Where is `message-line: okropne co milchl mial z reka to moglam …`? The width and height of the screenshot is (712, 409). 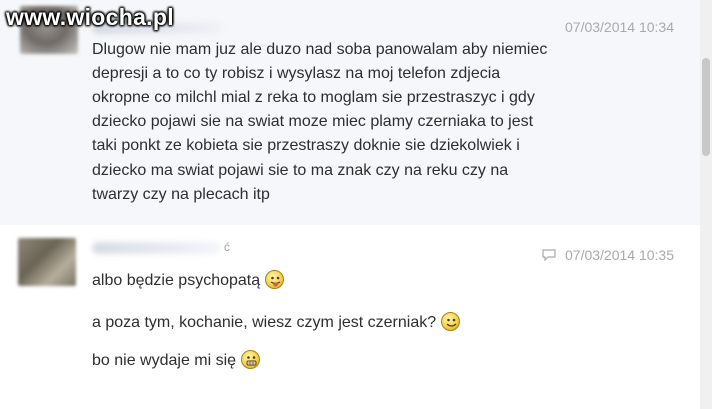
message-line: okropne co milchl mial z reka to moglam … is located at coordinates (313, 97).